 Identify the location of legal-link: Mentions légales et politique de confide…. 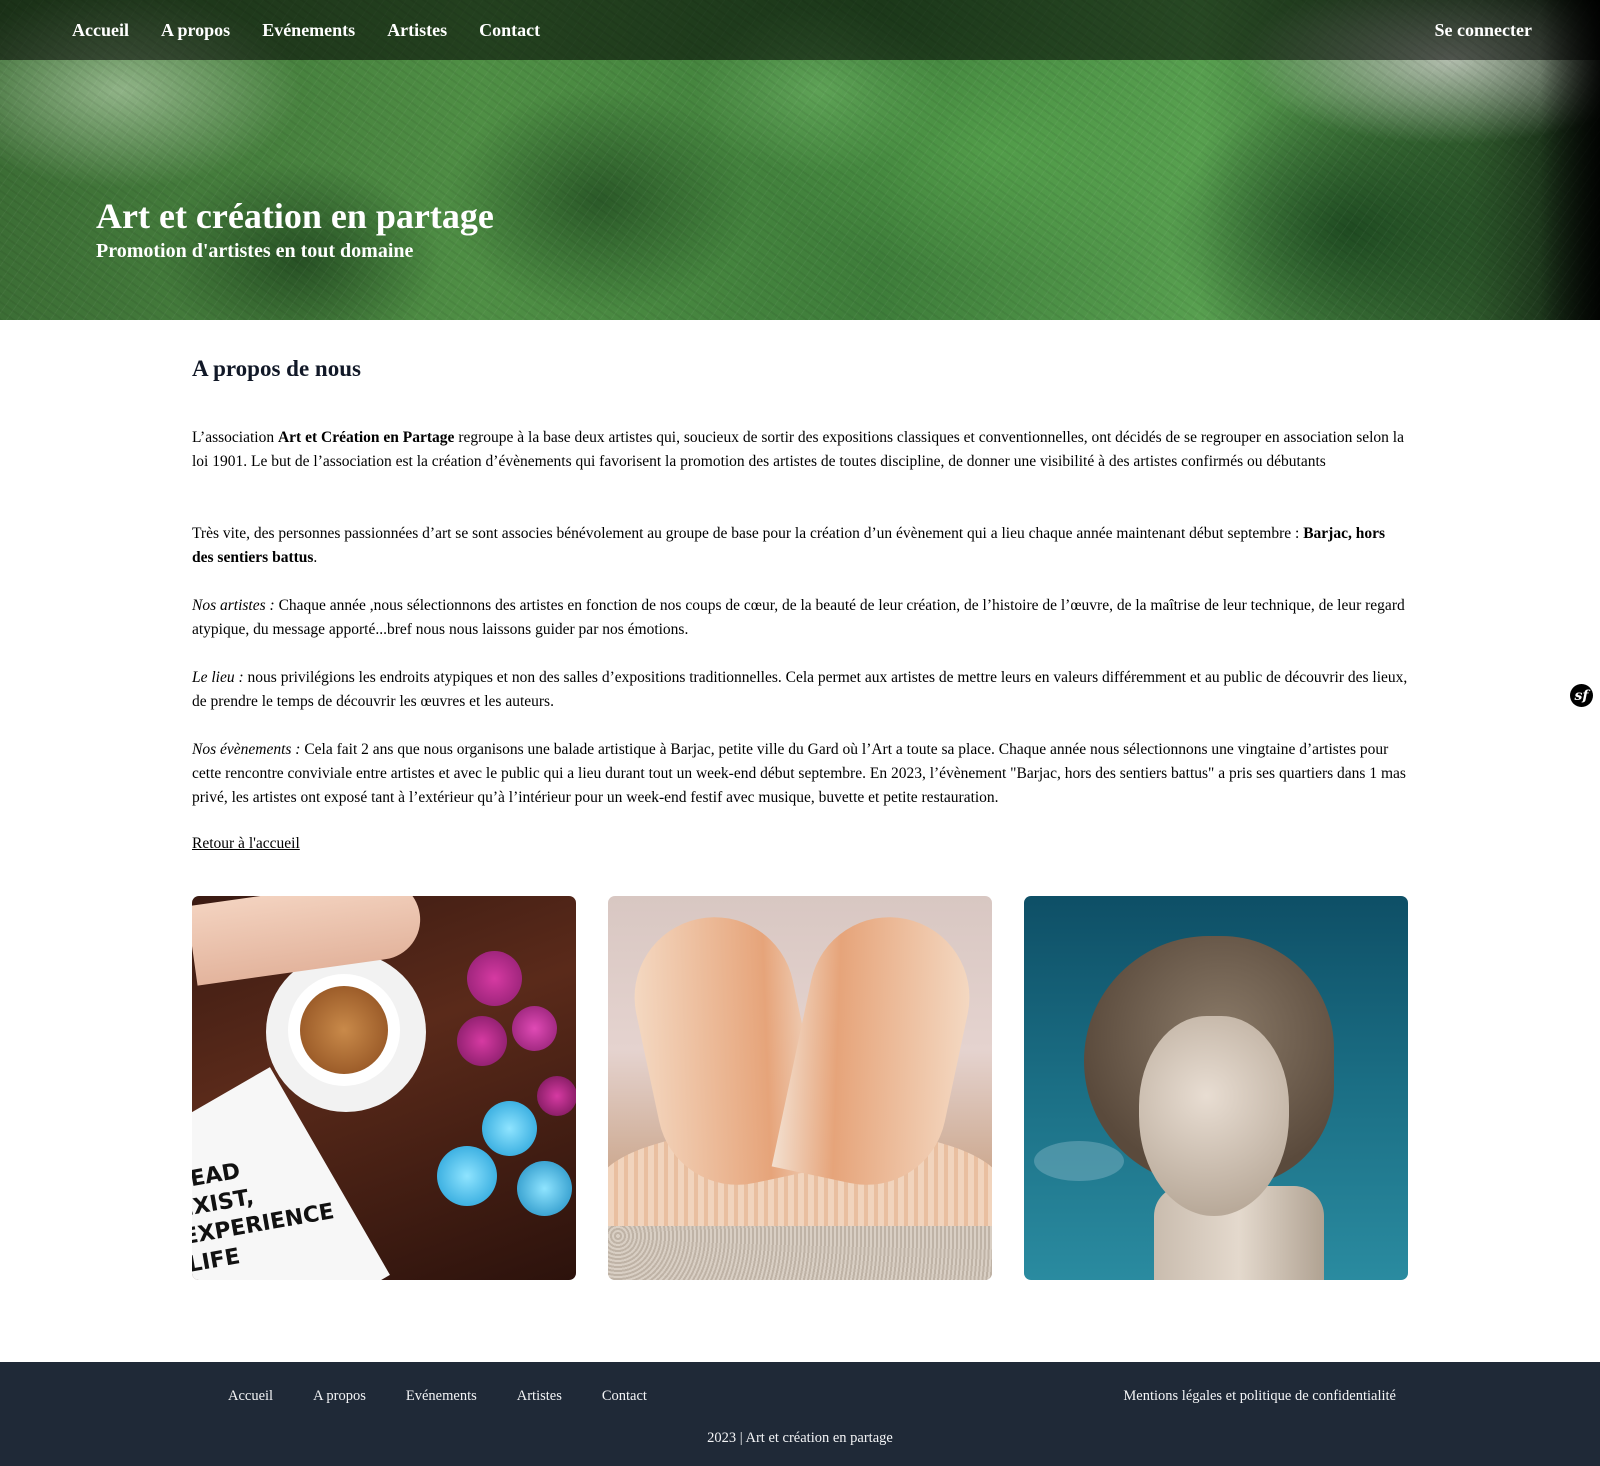
(1259, 1396).